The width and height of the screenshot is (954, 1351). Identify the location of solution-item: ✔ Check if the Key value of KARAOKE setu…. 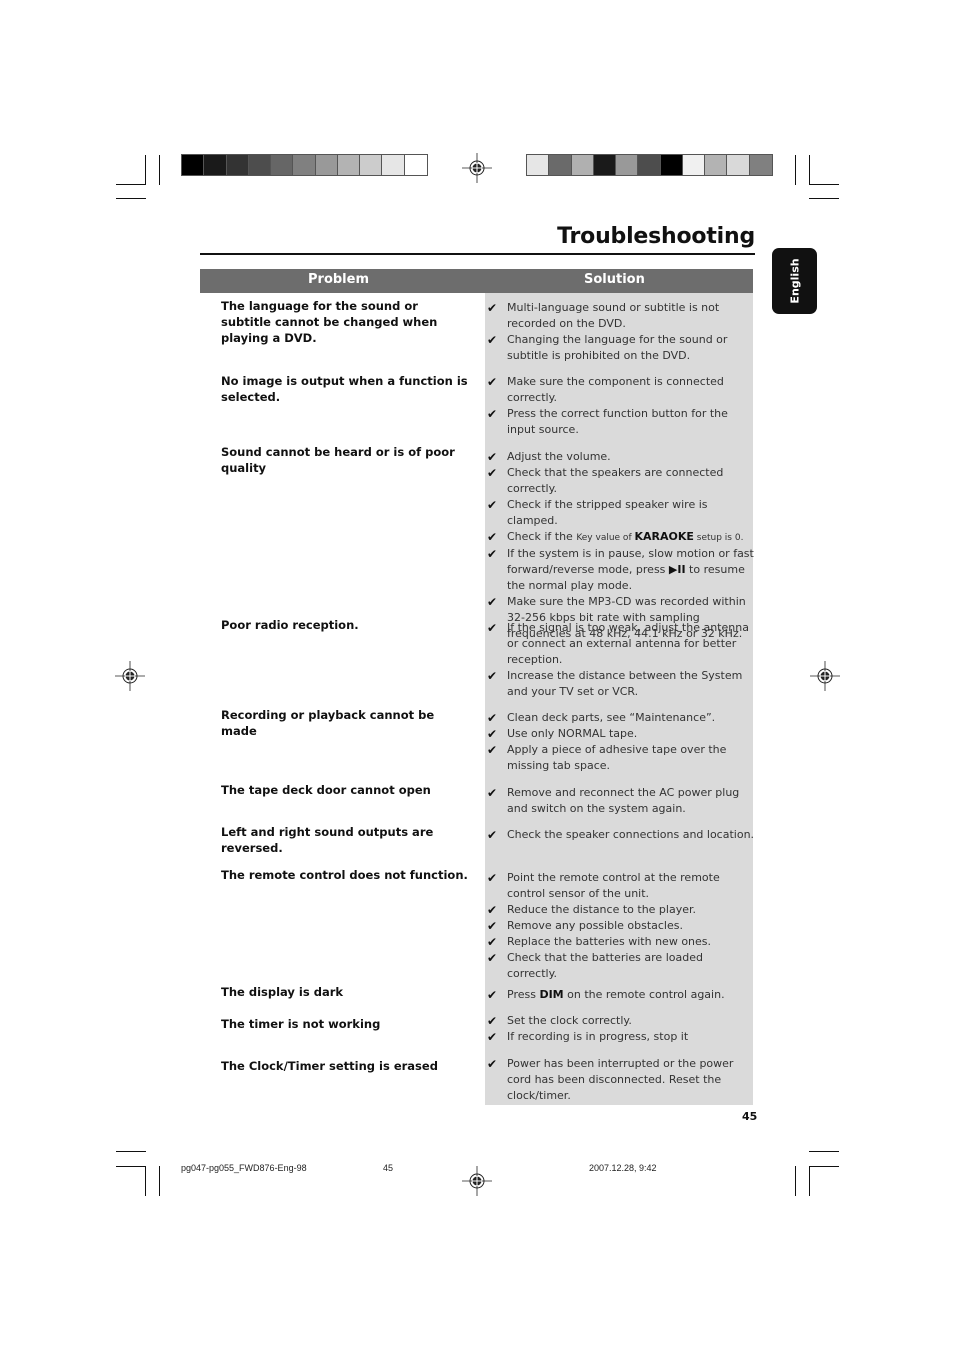
(620, 537).